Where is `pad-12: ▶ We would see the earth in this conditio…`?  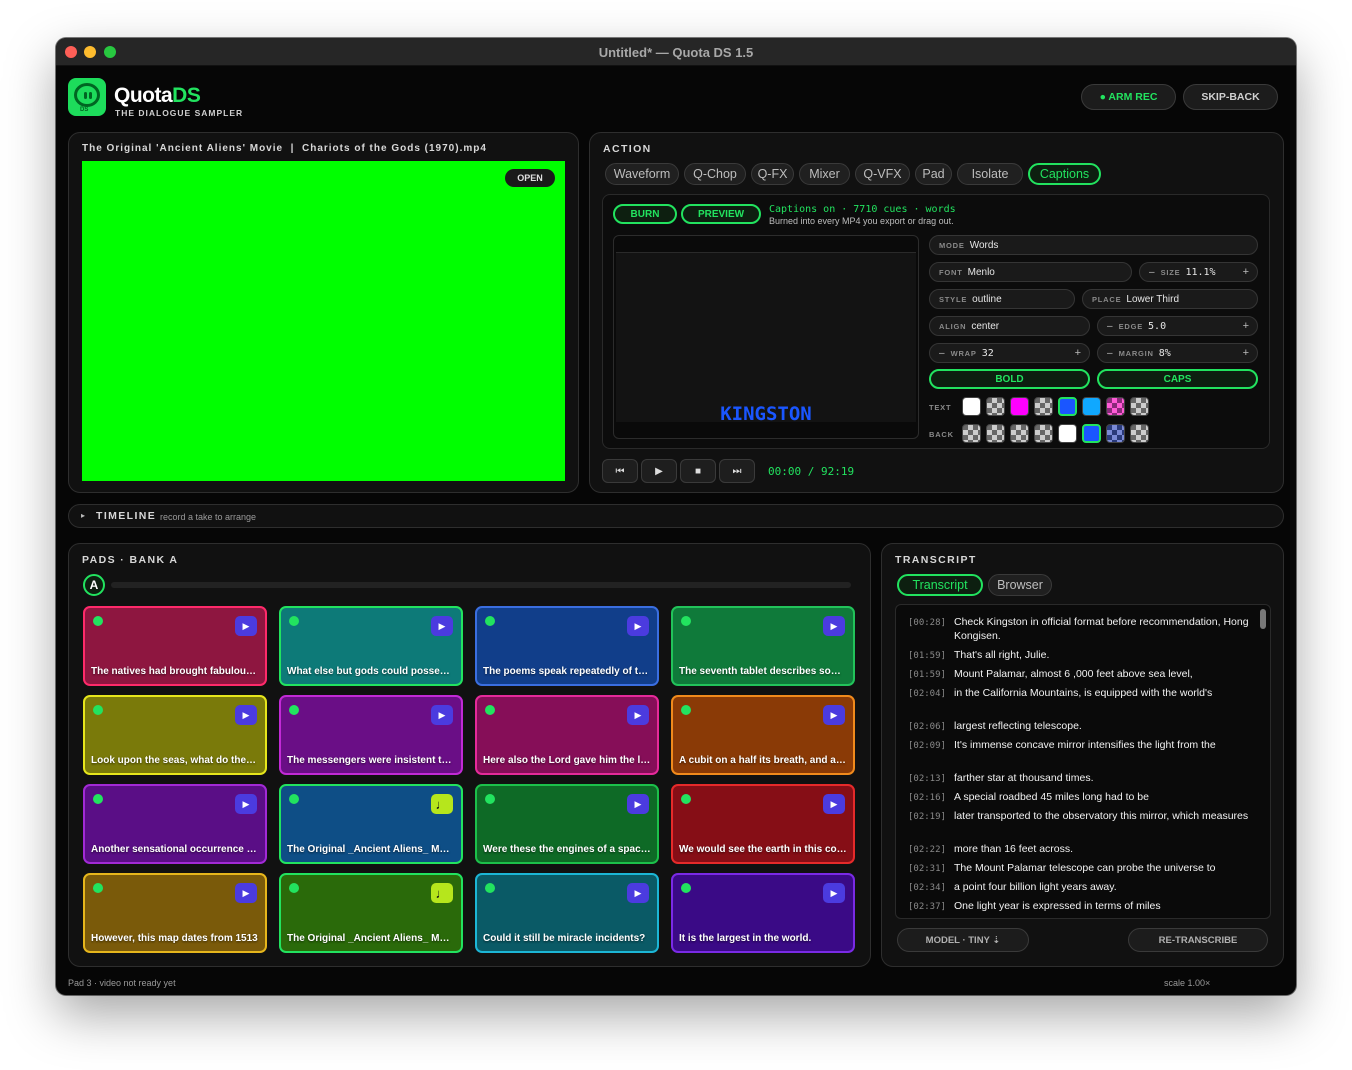 pad-12: ▶ We would see the earth in this conditio… is located at coordinates (763, 824).